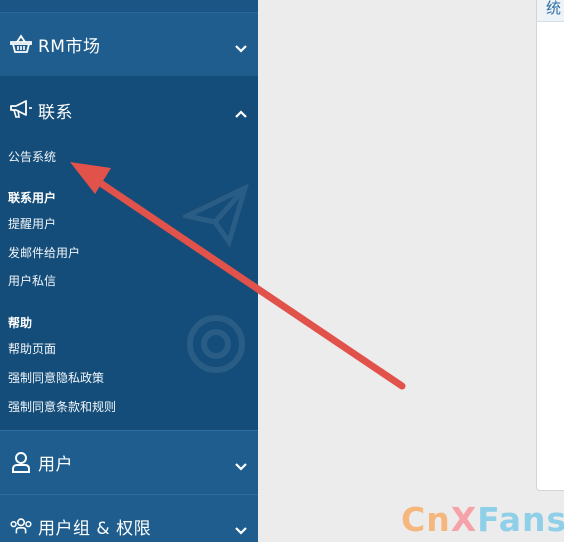 This screenshot has width=564, height=542. What do you see at coordinates (482, 519) in the screenshot?
I see `watermark-logo: CnXFans` at bounding box center [482, 519].